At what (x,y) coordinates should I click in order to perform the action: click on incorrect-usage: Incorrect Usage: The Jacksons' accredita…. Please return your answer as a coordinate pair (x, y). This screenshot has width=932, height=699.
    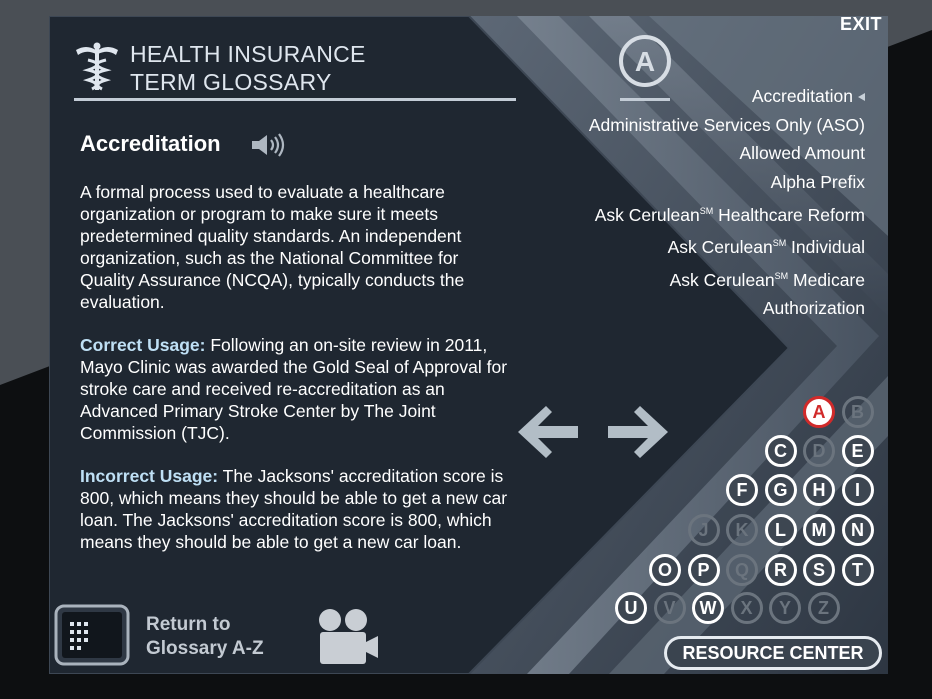
    Looking at the image, I should click on (295, 509).